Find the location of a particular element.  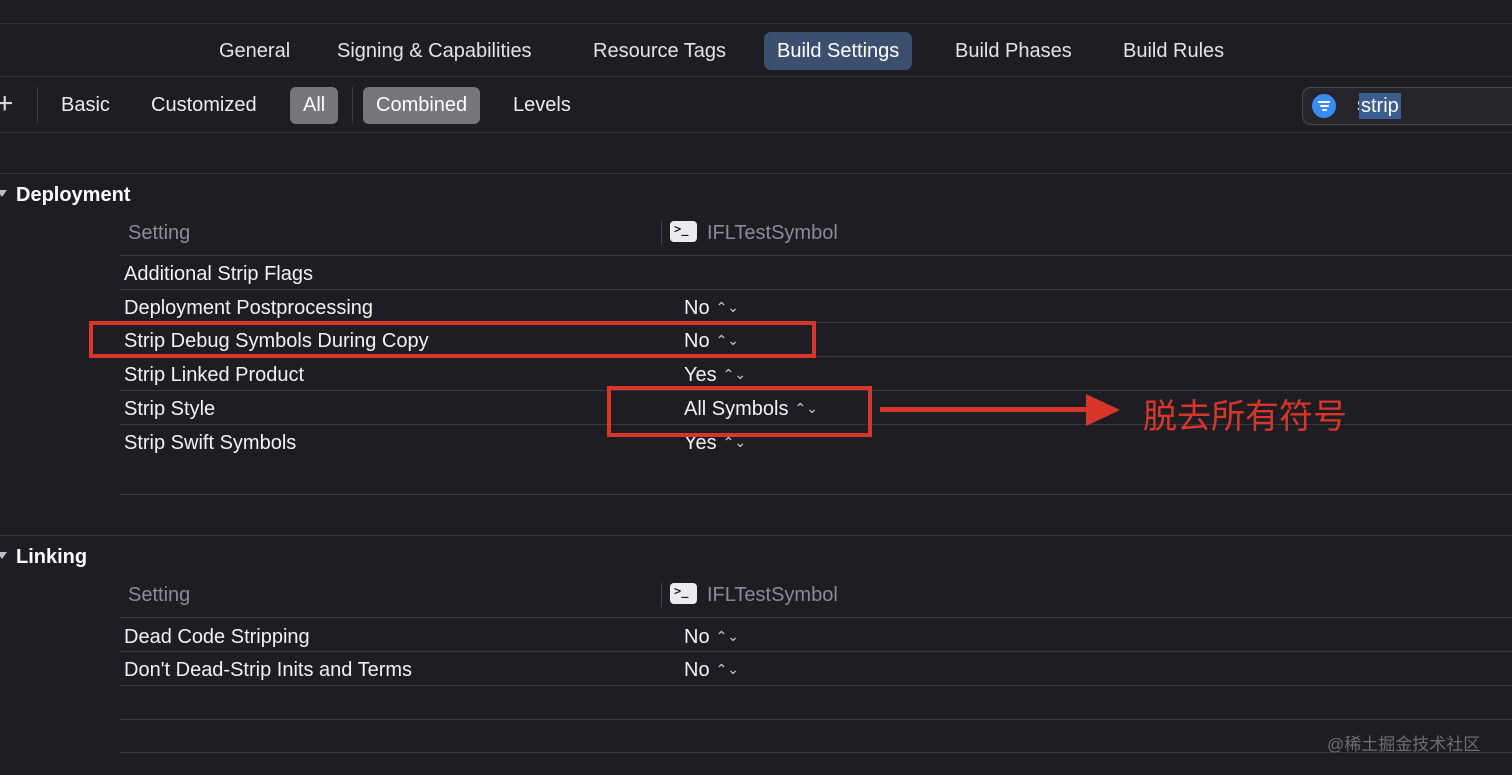

watermark: @稀土掘金技术社区 is located at coordinates (1404, 744).